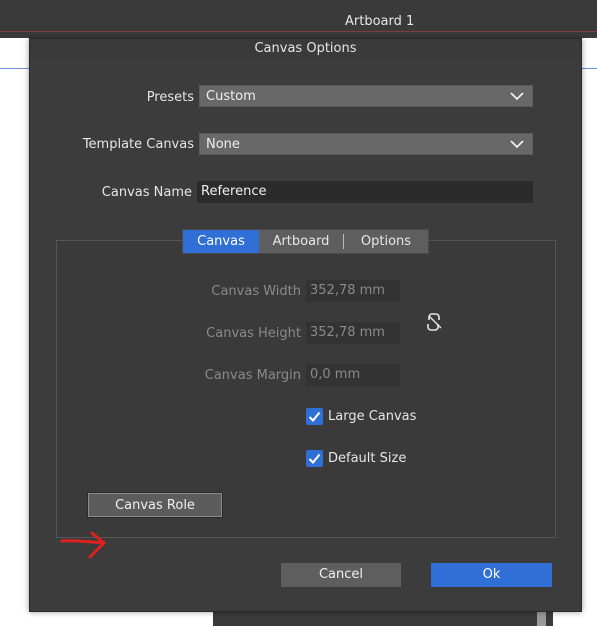 Image resolution: width=597 pixels, height=626 pixels. Describe the element at coordinates (298, 31) in the screenshot. I see `artboard-guide-line` at that location.